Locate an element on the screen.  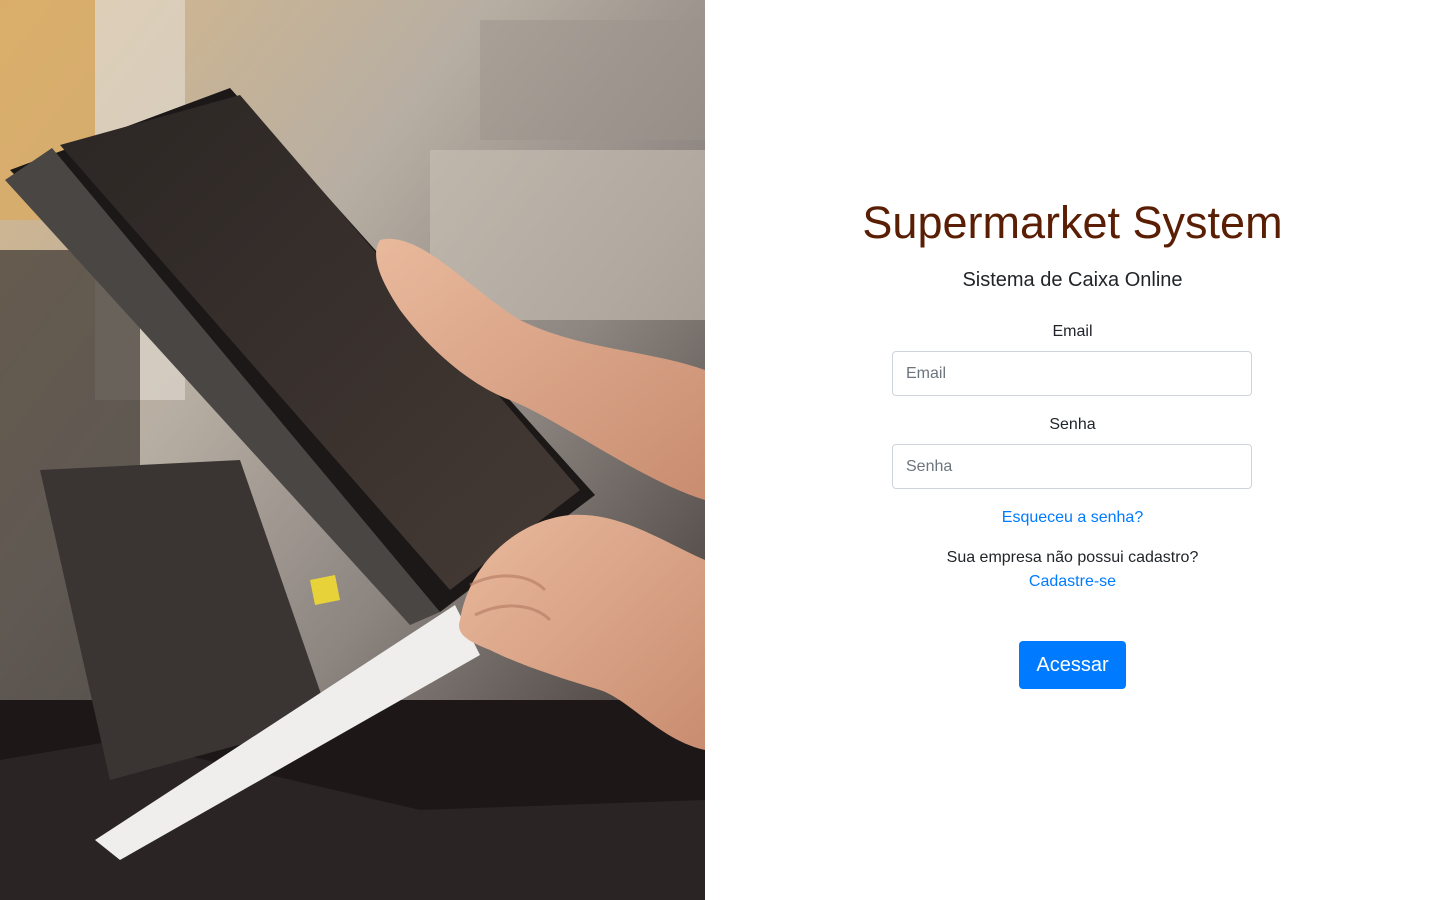
register-link: Cadastre-se is located at coordinates (1072, 582).